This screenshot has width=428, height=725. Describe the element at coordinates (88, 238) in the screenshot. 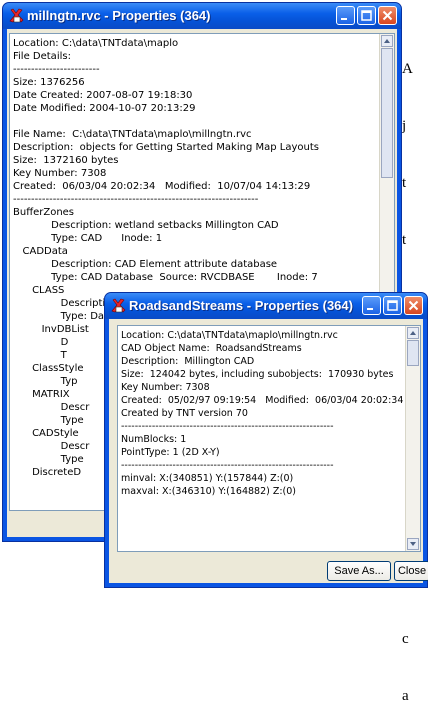

I see `text-line: Type: CAD Inode: 1` at that location.